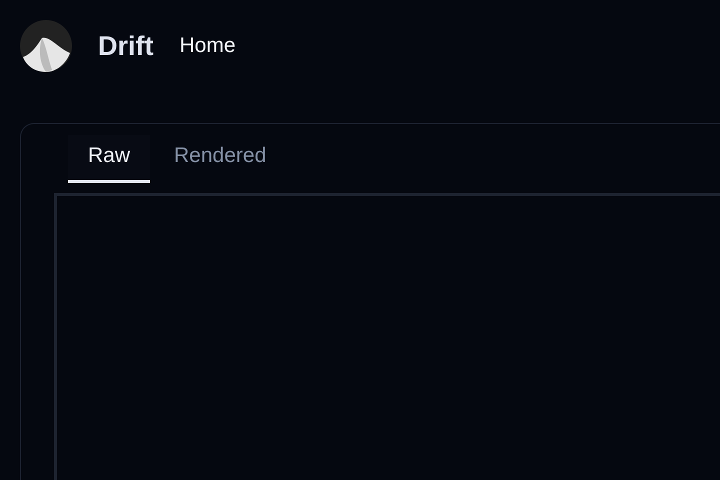 This screenshot has width=720, height=480. Describe the element at coordinates (208, 46) in the screenshot. I see `nav-link: Home` at that location.